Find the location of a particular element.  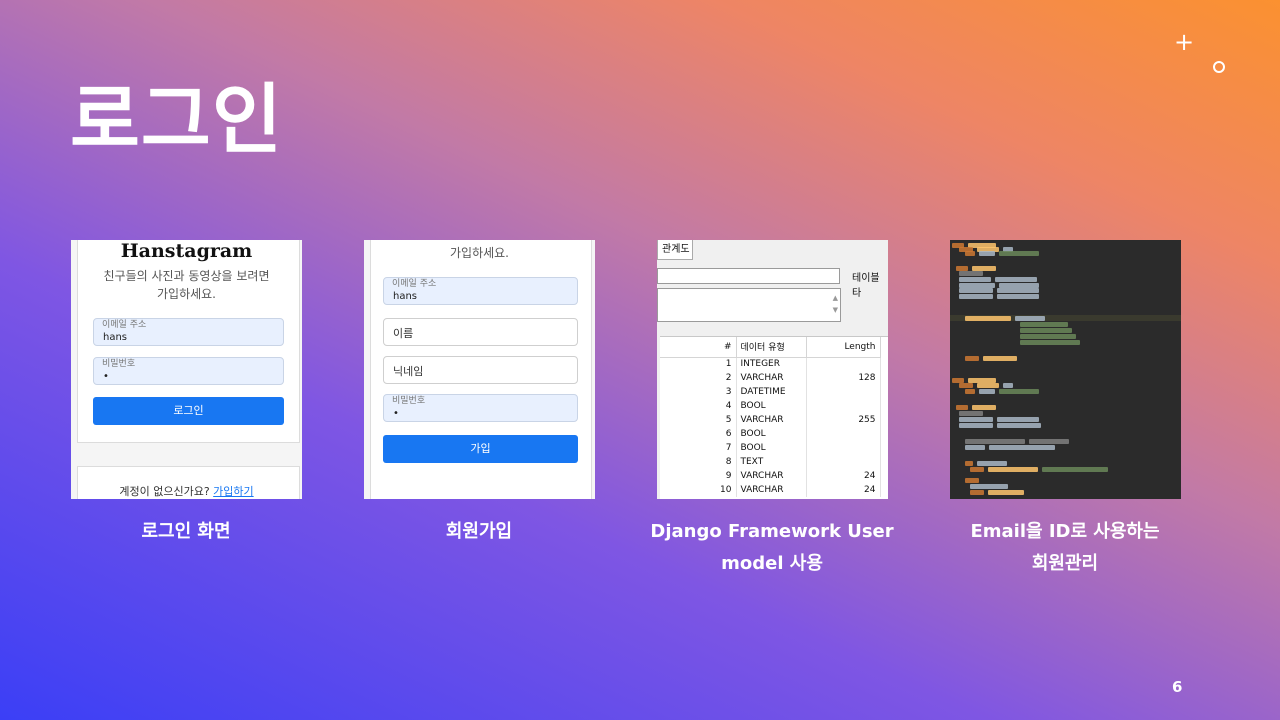

caption-signup: 회원가입 is located at coordinates (479, 532).